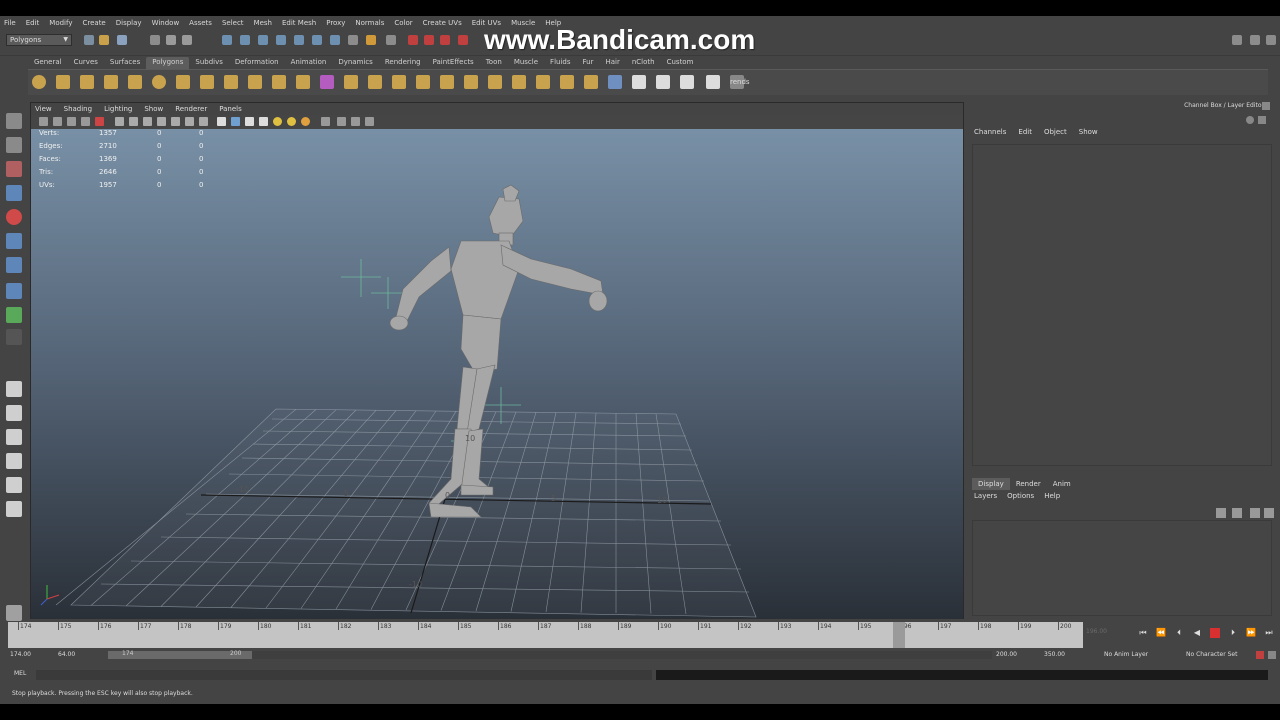 The width and height of the screenshot is (1280, 720). I want to click on layer-new-empty-icon, so click(1221, 513).